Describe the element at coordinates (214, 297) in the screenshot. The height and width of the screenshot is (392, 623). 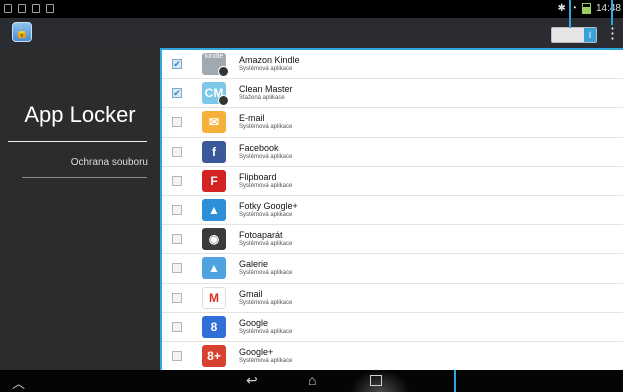
I see `gmail-icon: M` at that location.